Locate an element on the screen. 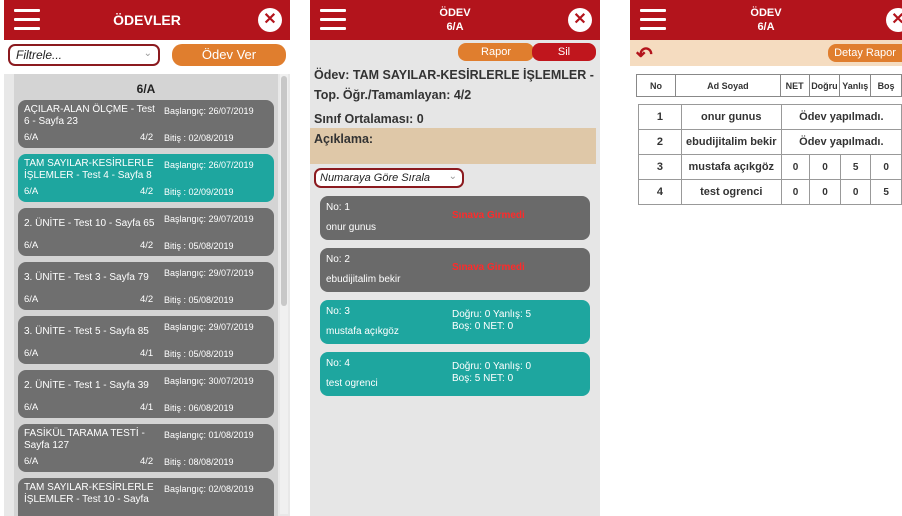 The height and width of the screenshot is (516, 902). student-name: onur gunus is located at coordinates (351, 227).